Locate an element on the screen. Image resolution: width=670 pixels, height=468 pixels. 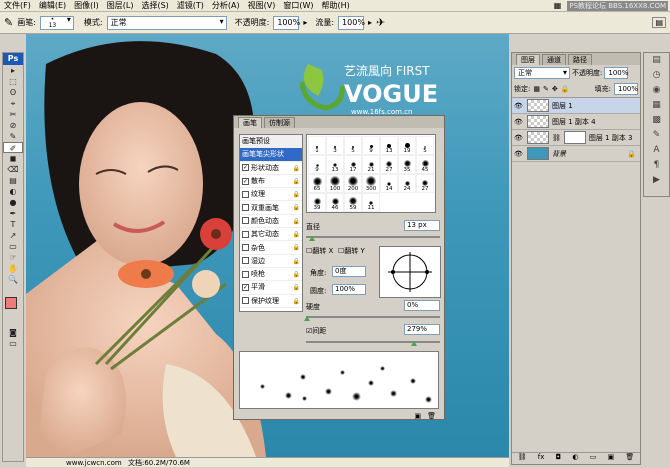
wet-edges-item: 湿边 🔒 is located at coordinates (271, 261).